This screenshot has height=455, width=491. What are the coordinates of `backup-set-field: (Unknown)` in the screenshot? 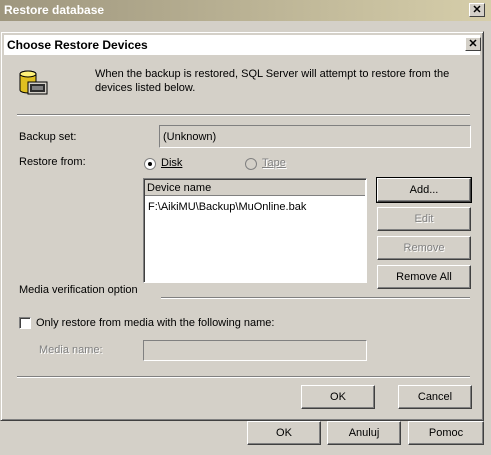 It's located at (315, 136).